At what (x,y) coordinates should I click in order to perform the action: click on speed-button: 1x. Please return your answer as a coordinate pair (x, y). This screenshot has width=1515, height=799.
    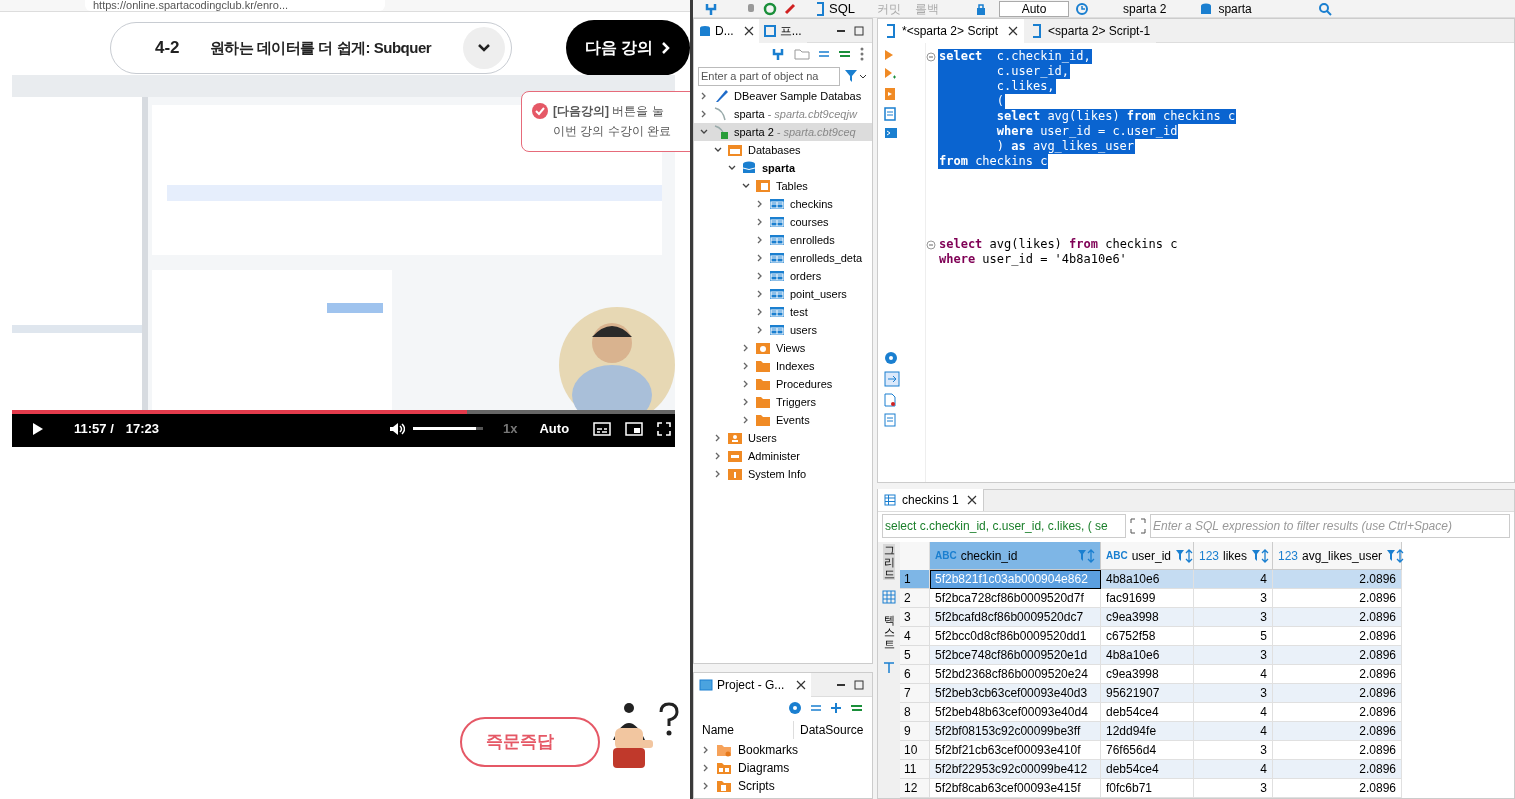
    Looking at the image, I should click on (510, 428).